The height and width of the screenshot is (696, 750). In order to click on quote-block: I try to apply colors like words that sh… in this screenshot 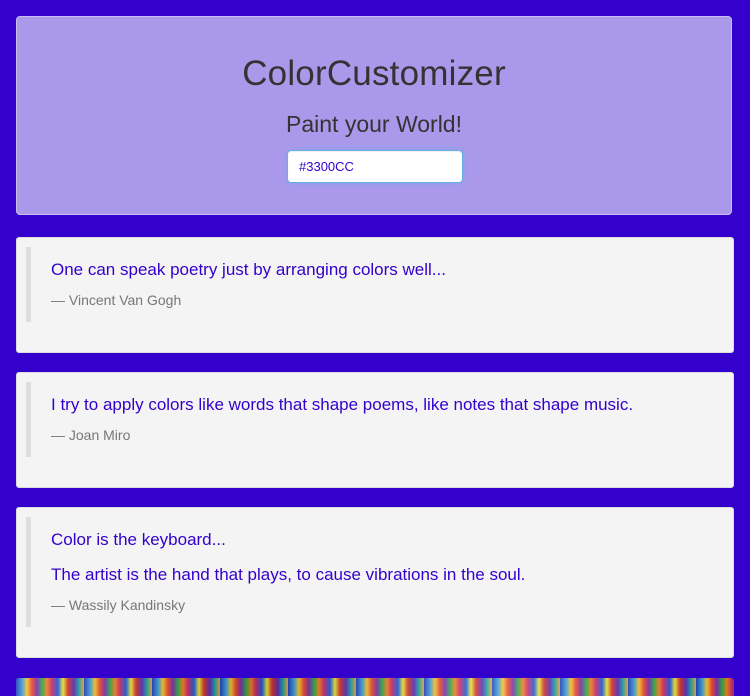, I will do `click(371, 419)`.